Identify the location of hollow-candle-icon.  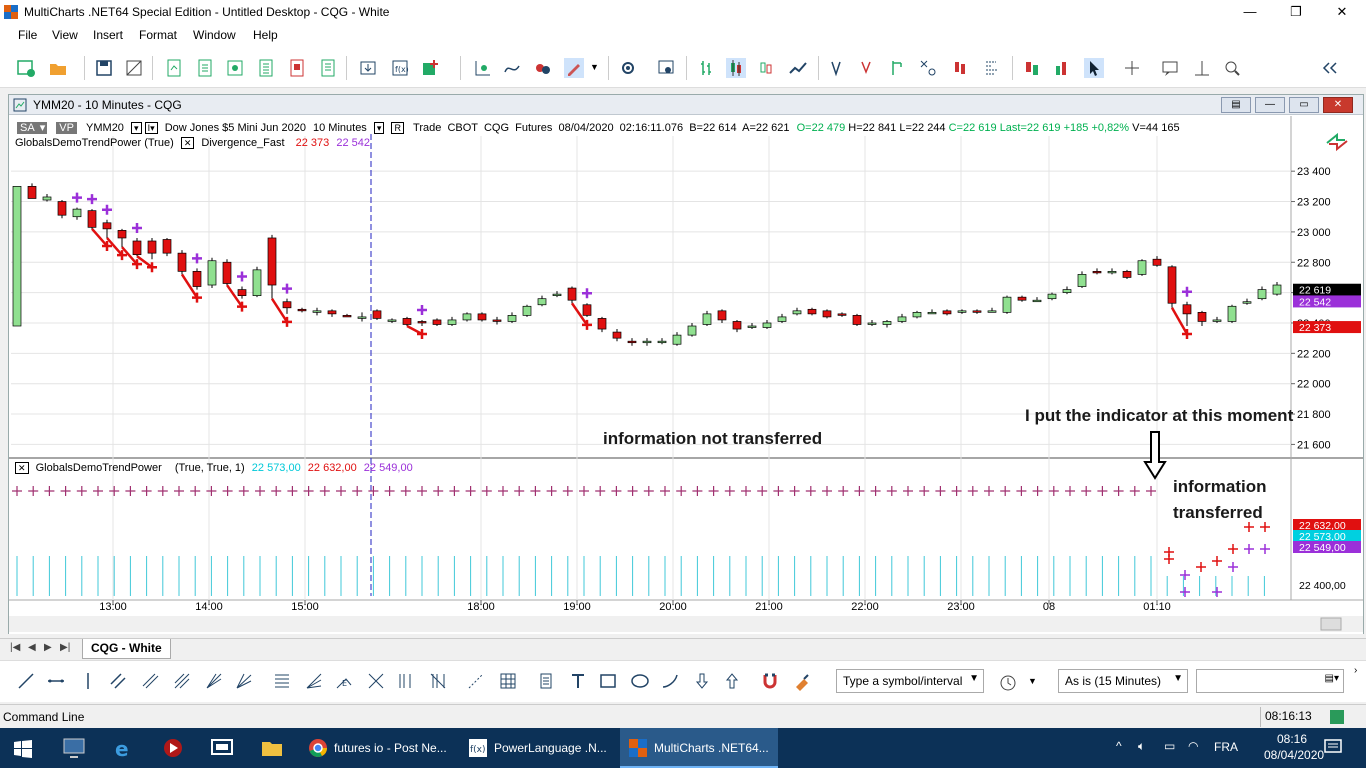
(766, 68).